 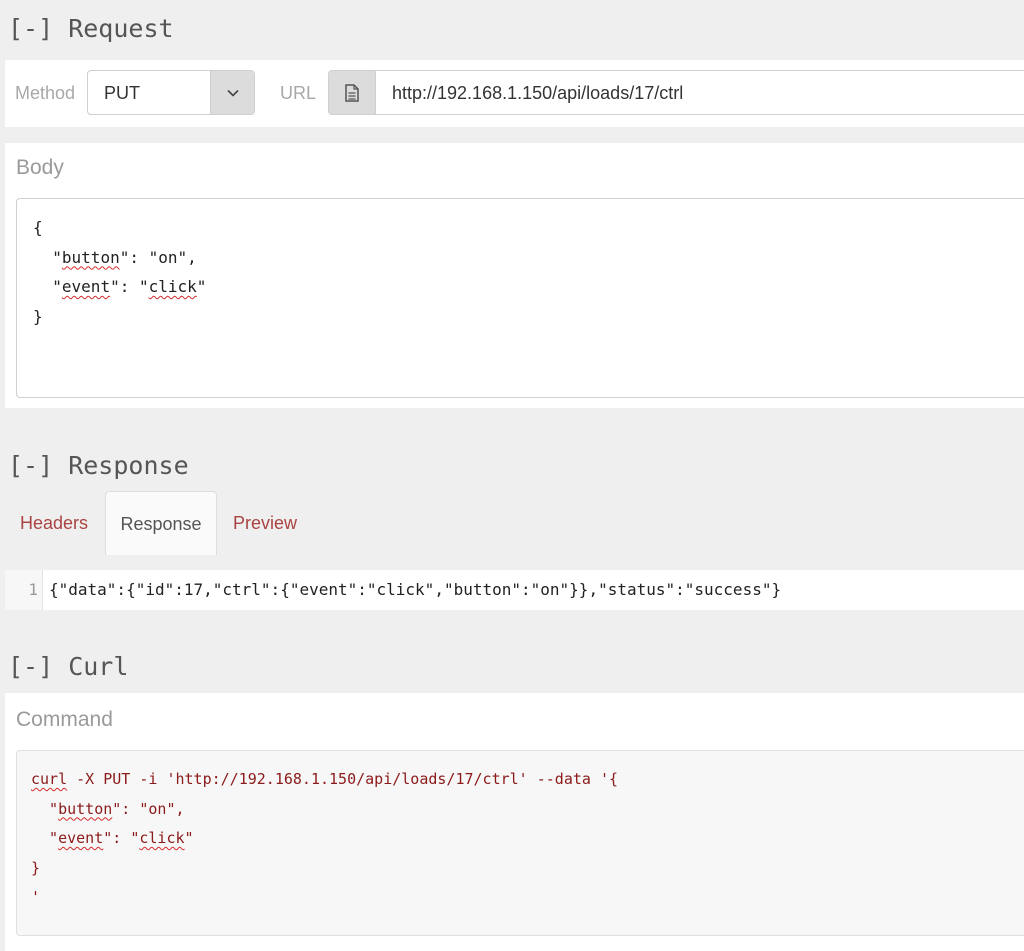 What do you see at coordinates (24, 590) in the screenshot?
I see `line-number: 1` at bounding box center [24, 590].